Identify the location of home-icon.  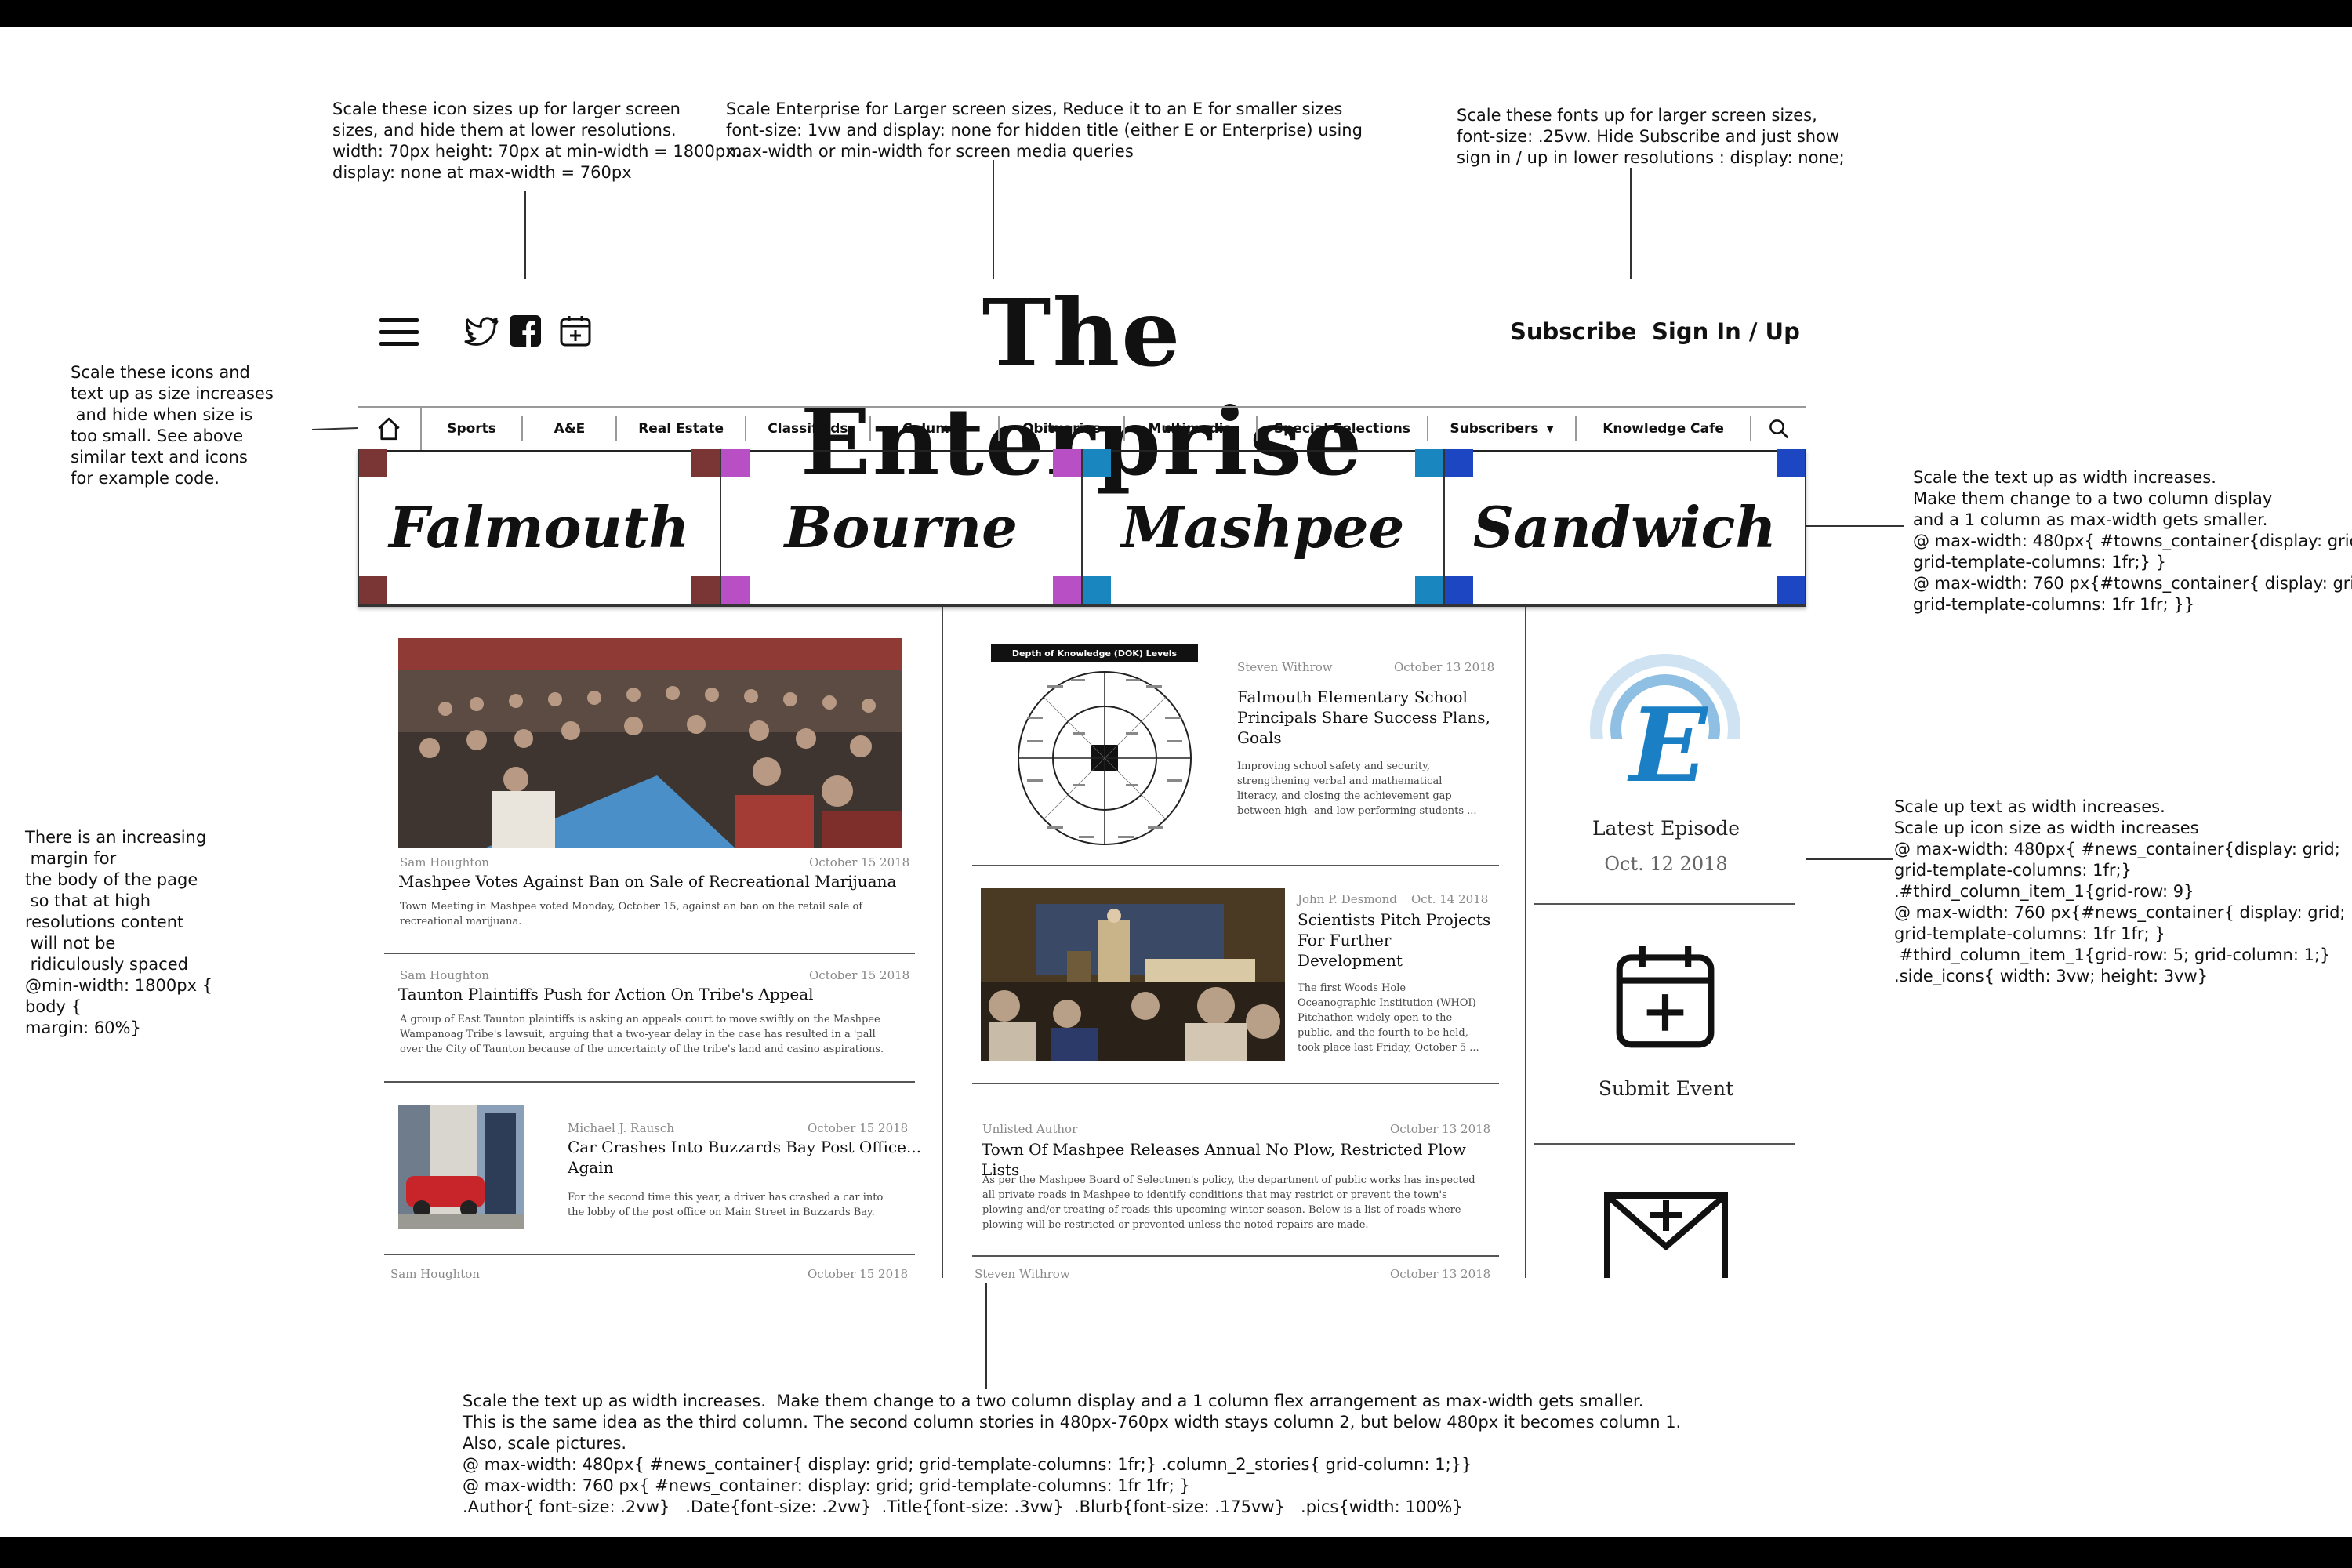
(390, 429).